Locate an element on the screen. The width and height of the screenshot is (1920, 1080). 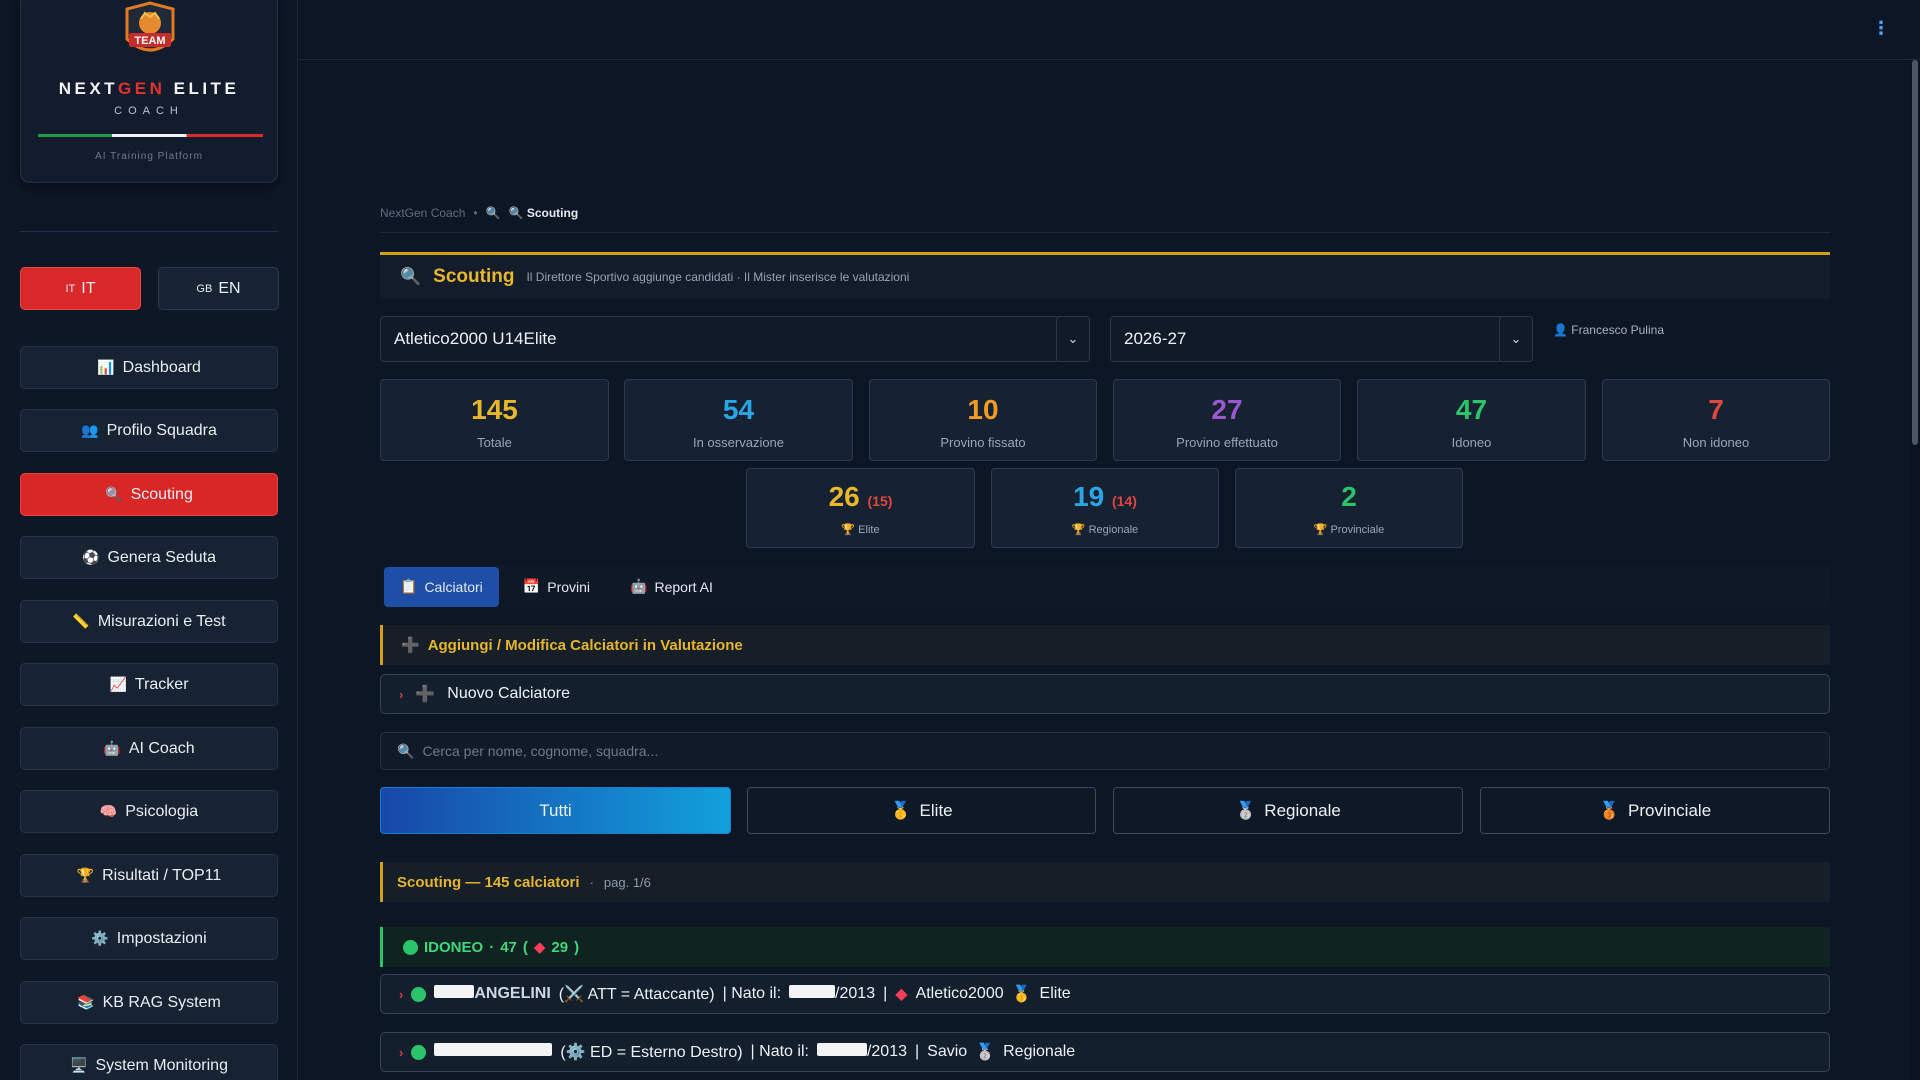
filter-regionale-button: 🥈 Regionale is located at coordinates (1288, 810).